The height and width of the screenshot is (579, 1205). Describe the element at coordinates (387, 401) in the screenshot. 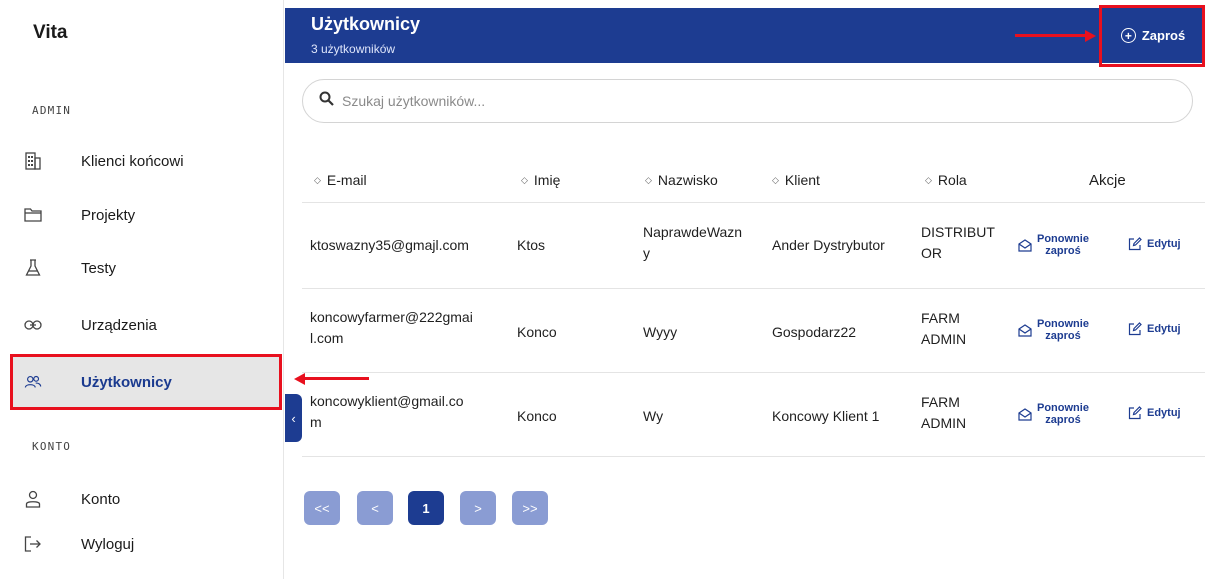

I see `cell-line: koncowyklient@gmail.co` at that location.